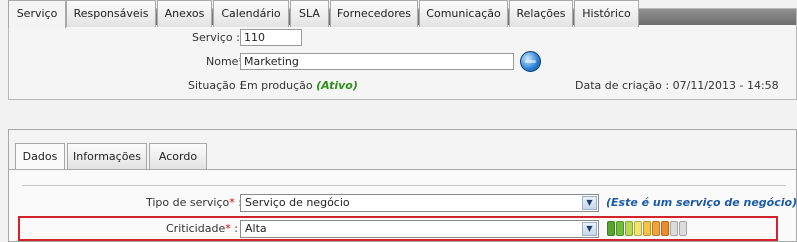  I want to click on subtab-dados: Dados, so click(40, 156).